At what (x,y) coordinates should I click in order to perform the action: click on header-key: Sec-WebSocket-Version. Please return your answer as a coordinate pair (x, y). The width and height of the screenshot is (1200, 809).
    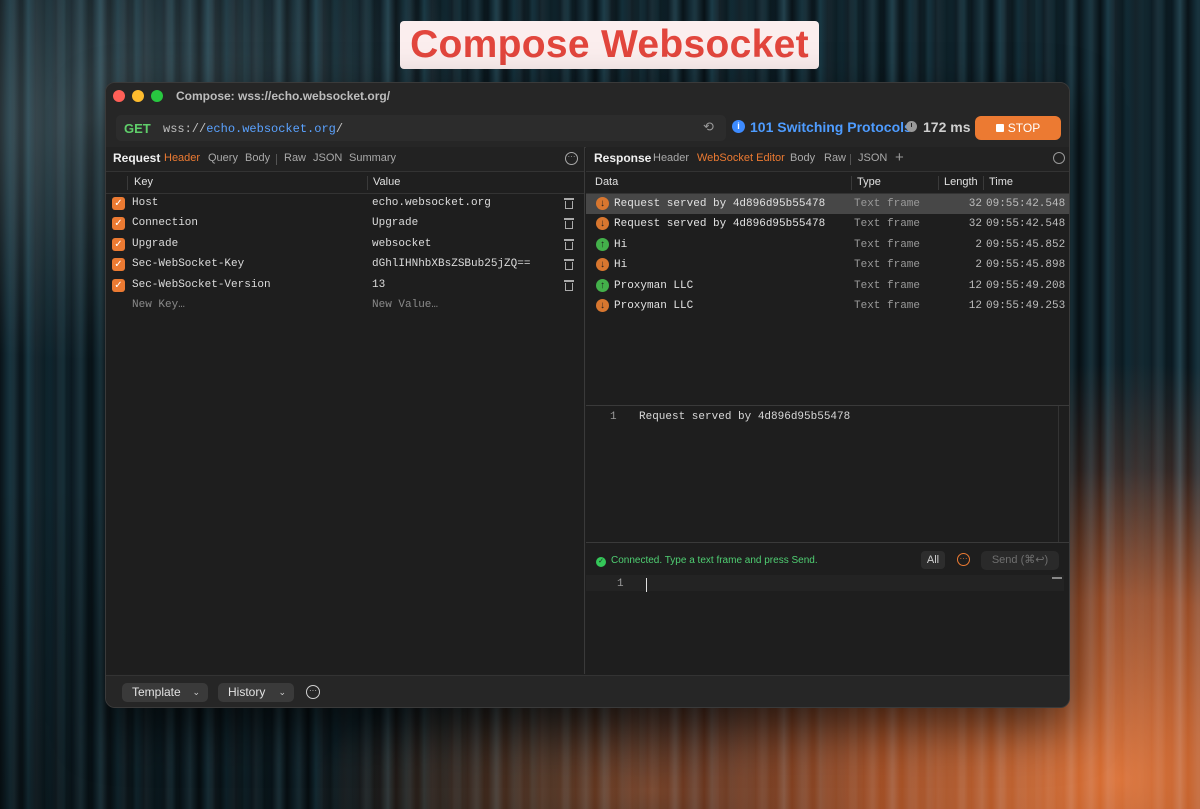
    Looking at the image, I should click on (201, 285).